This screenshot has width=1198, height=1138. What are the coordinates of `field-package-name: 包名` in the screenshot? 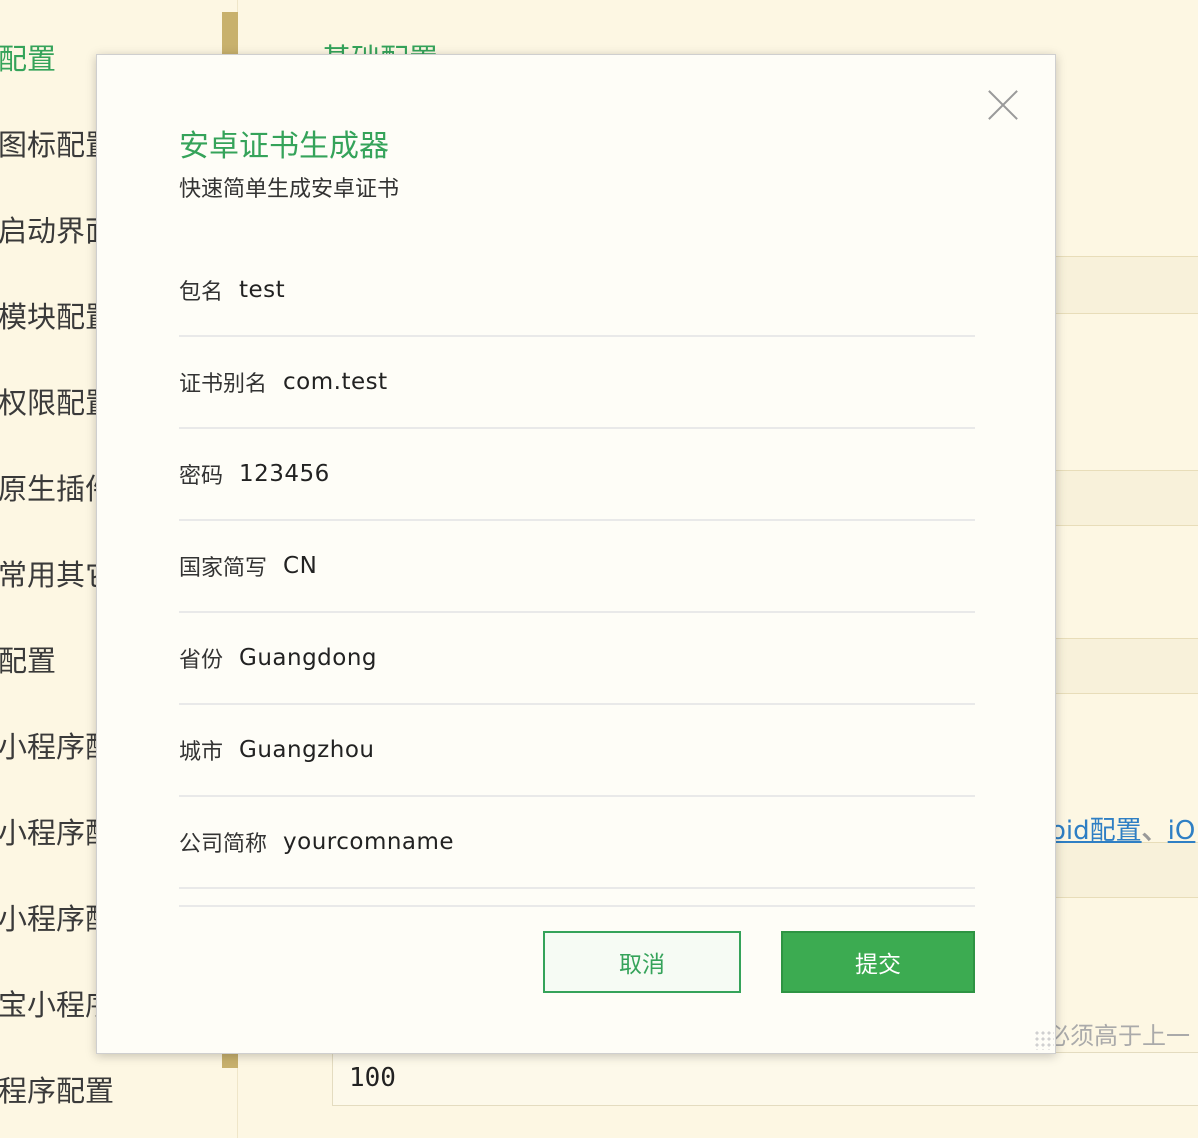 It's located at (577, 291).